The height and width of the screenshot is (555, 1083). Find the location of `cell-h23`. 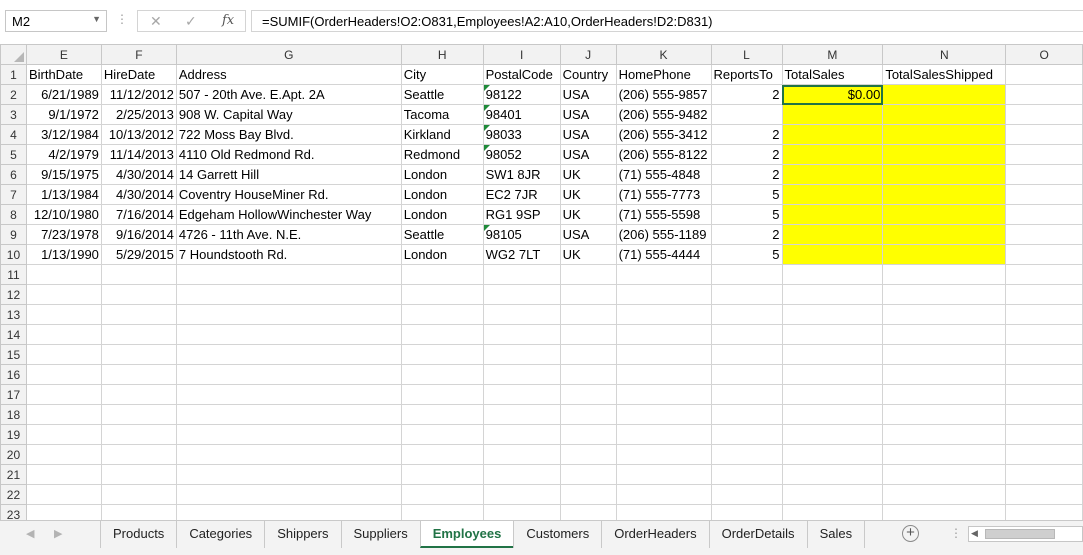

cell-h23 is located at coordinates (442, 512).